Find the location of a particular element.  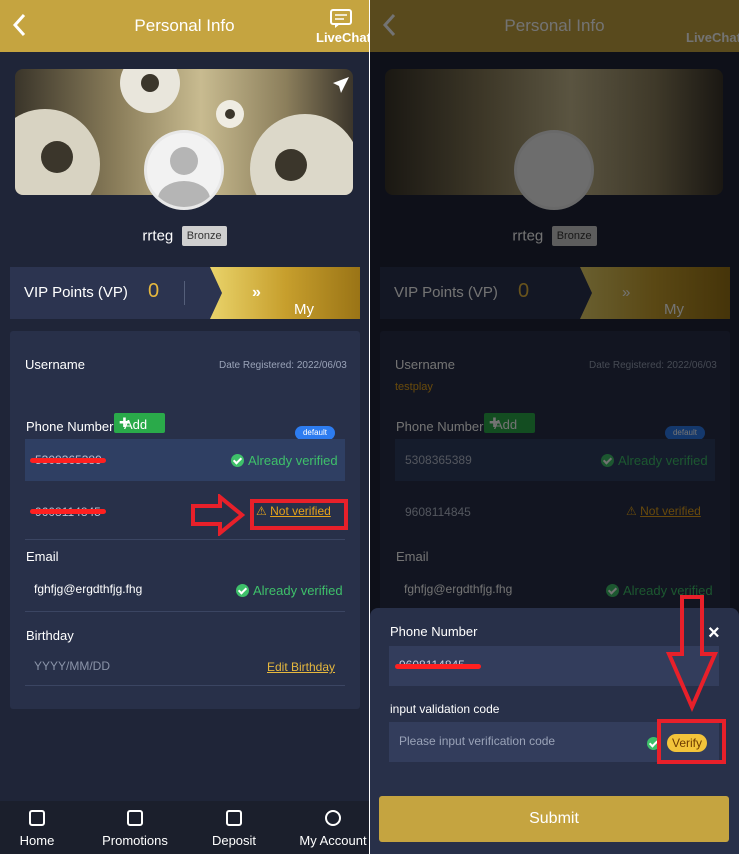

tab-my-account: My Account is located at coordinates (328, 827).